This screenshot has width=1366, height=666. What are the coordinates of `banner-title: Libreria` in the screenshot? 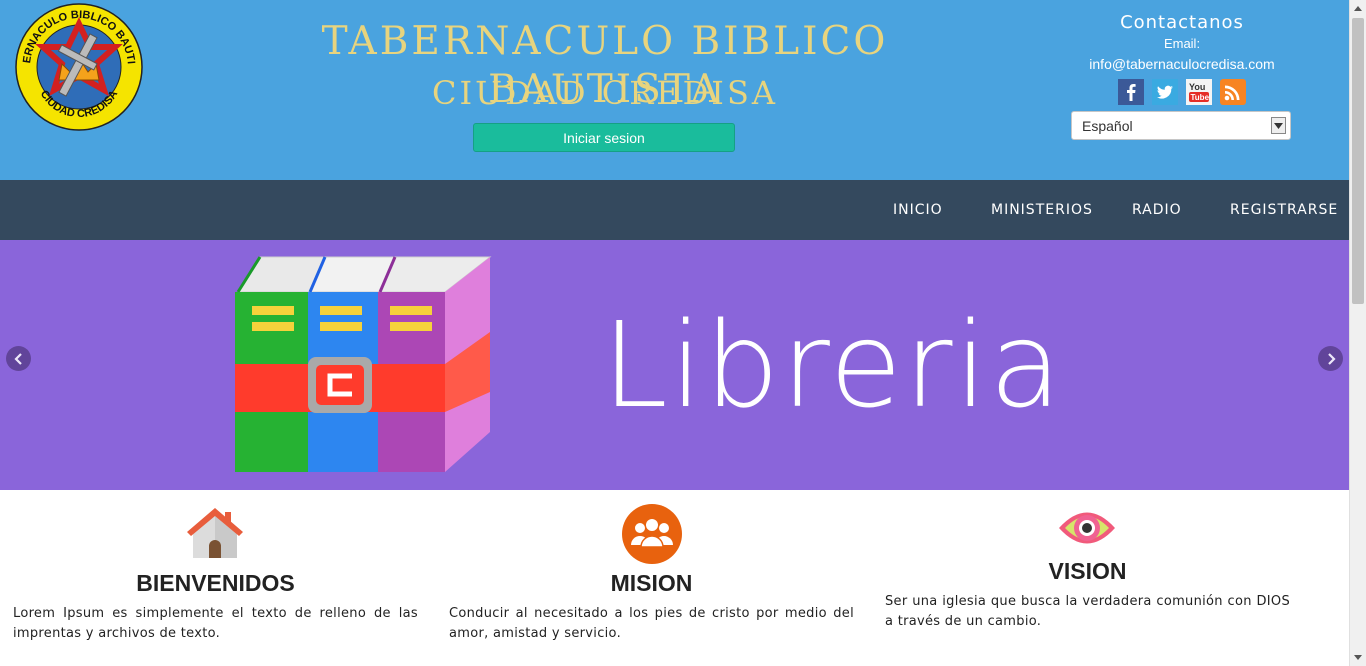 It's located at (833, 365).